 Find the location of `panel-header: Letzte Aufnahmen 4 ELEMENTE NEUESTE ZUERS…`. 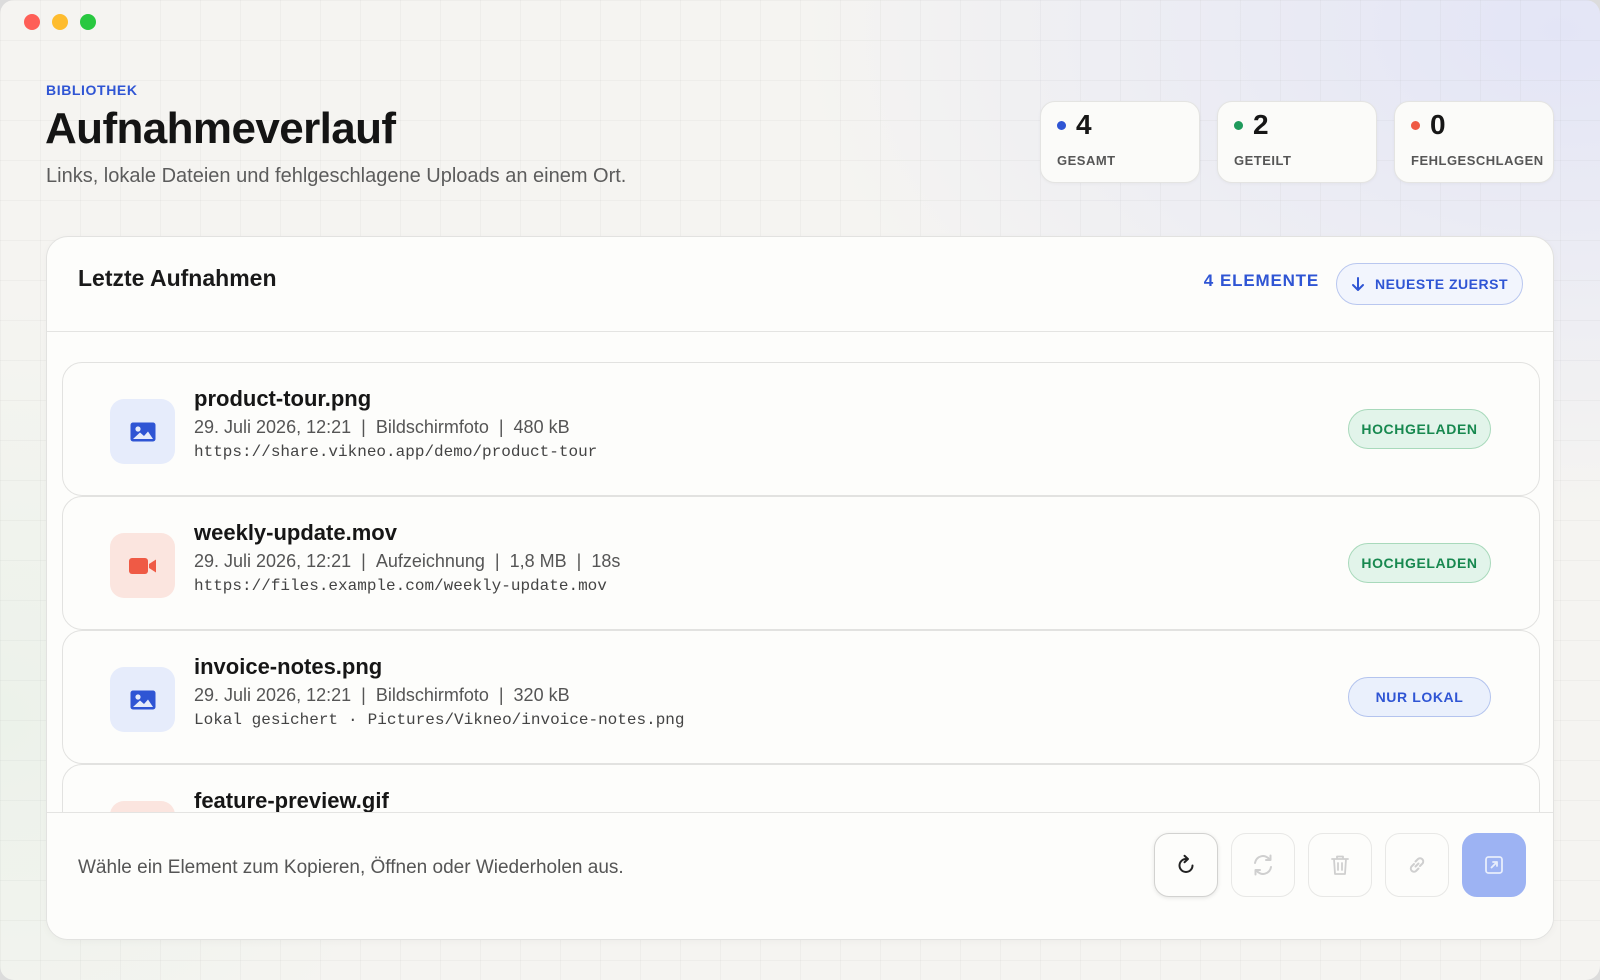

panel-header: Letzte Aufnahmen 4 ELEMENTE NEUESTE ZUERS… is located at coordinates (800, 284).